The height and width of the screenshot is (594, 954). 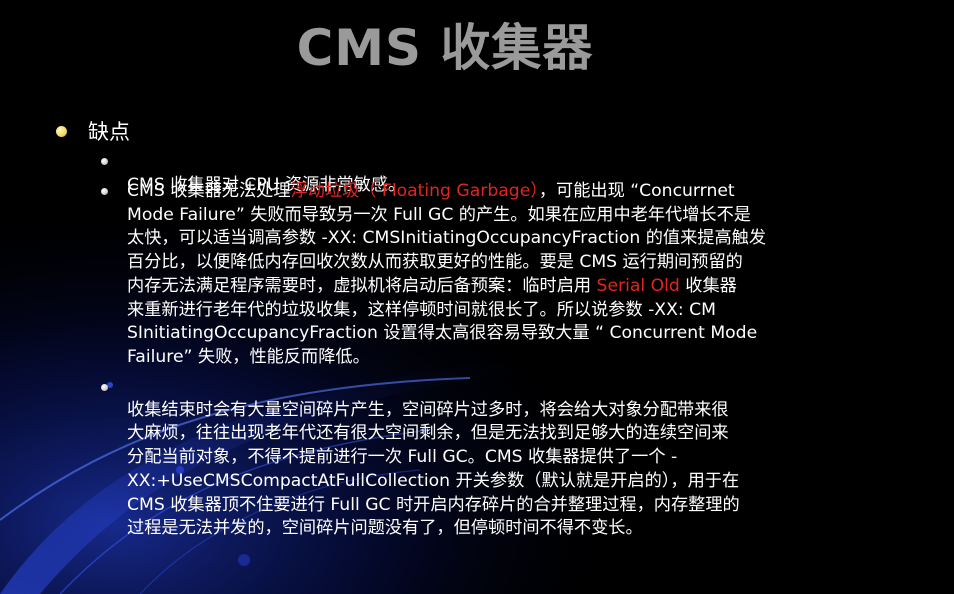 What do you see at coordinates (209, 191) in the screenshot?
I see `item-text: CMS 收集器无法处理` at bounding box center [209, 191].